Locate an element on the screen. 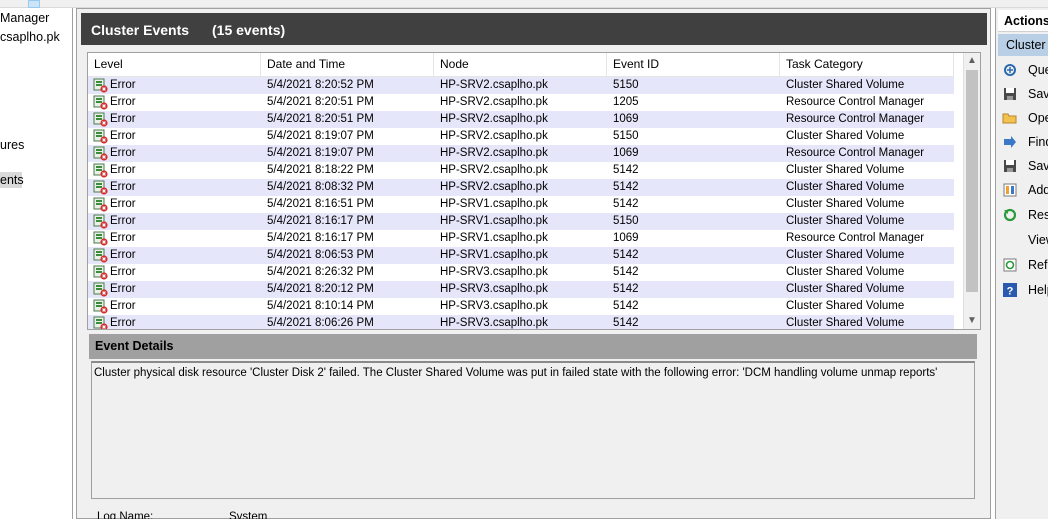  top-toolbar-strip is located at coordinates (524, 4).